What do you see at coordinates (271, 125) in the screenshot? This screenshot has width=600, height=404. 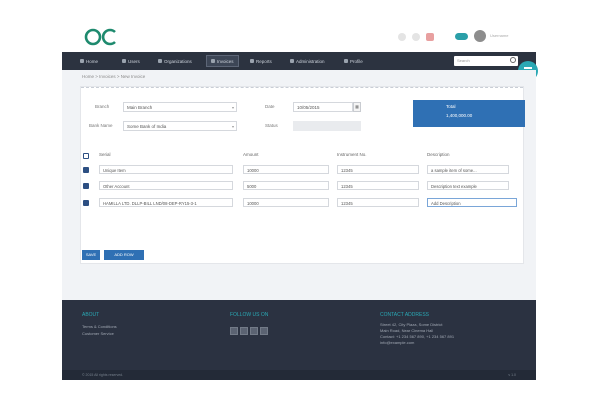 I see `status-label: Status` at bounding box center [271, 125].